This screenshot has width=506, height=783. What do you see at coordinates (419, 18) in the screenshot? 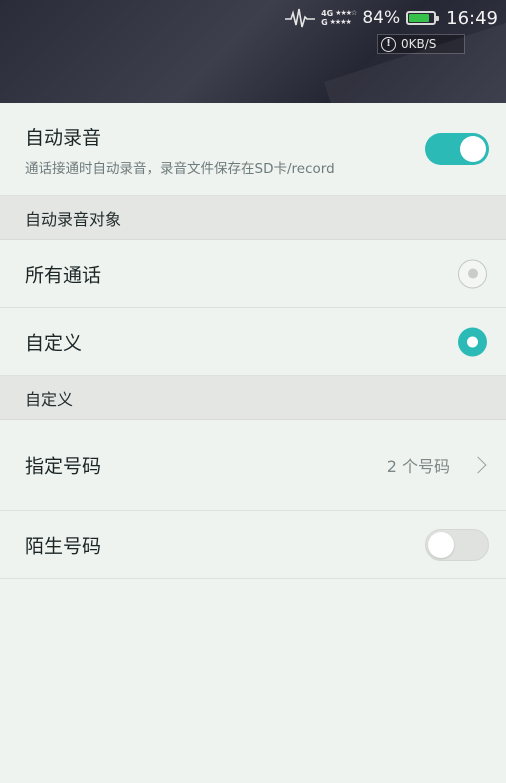
I see `battery-fill` at bounding box center [419, 18].